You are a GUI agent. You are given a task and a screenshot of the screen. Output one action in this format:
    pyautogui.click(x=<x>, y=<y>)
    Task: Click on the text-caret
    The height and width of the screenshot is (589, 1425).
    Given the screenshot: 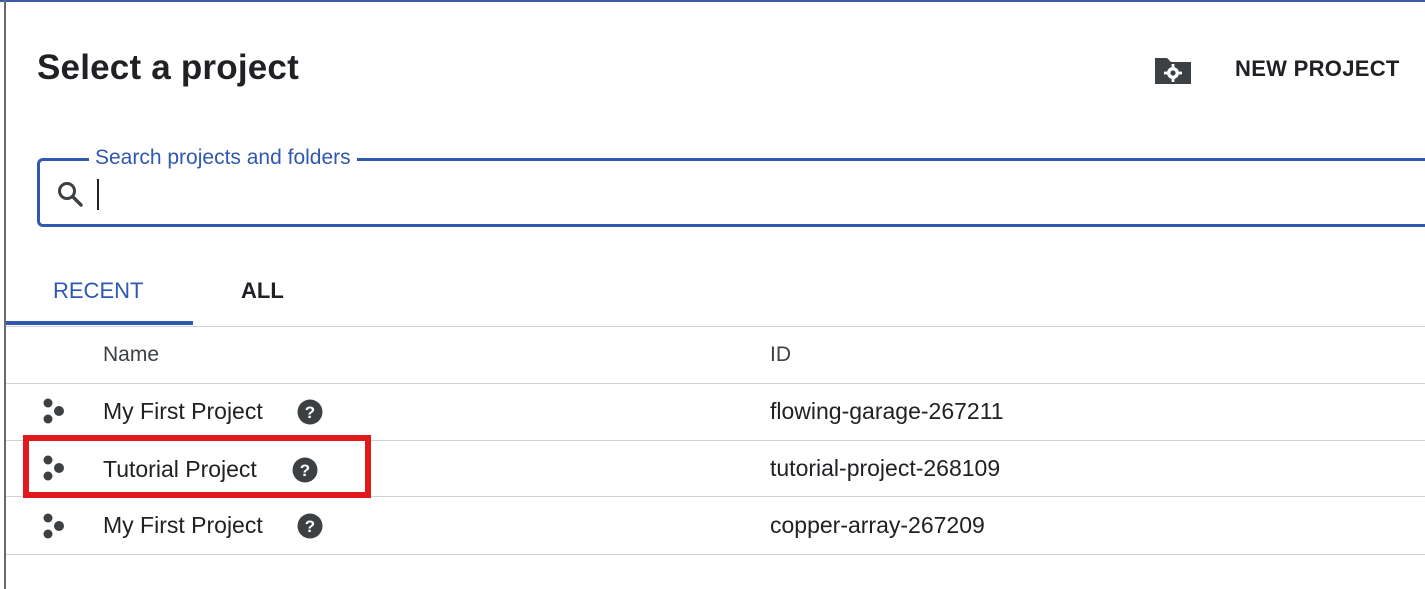 What is the action you would take?
    pyautogui.click(x=98, y=194)
    